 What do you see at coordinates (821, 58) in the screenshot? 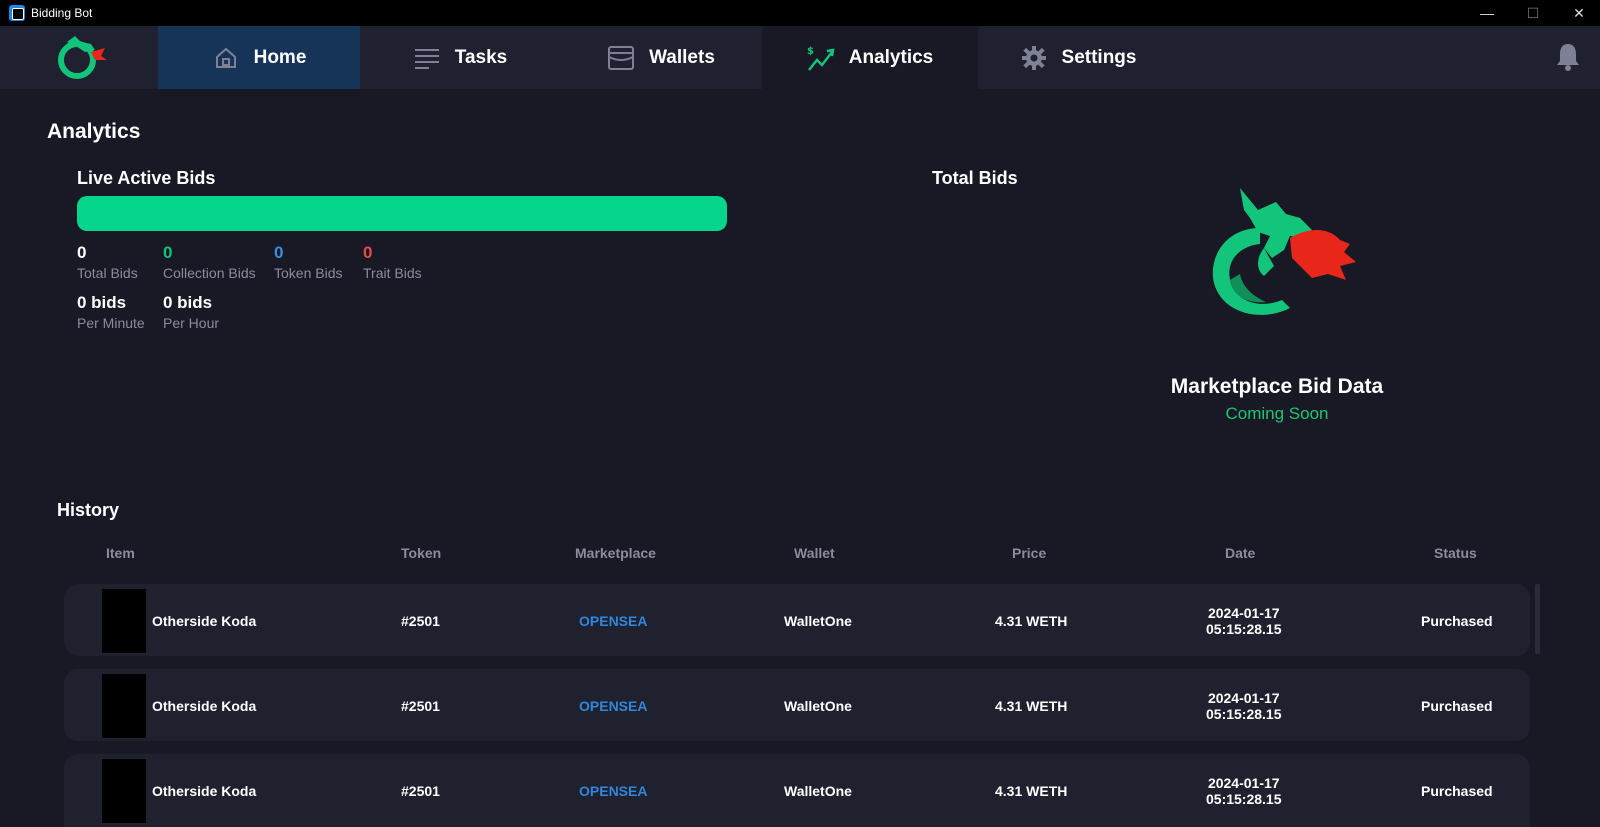
I see `analytics-icon: $` at bounding box center [821, 58].